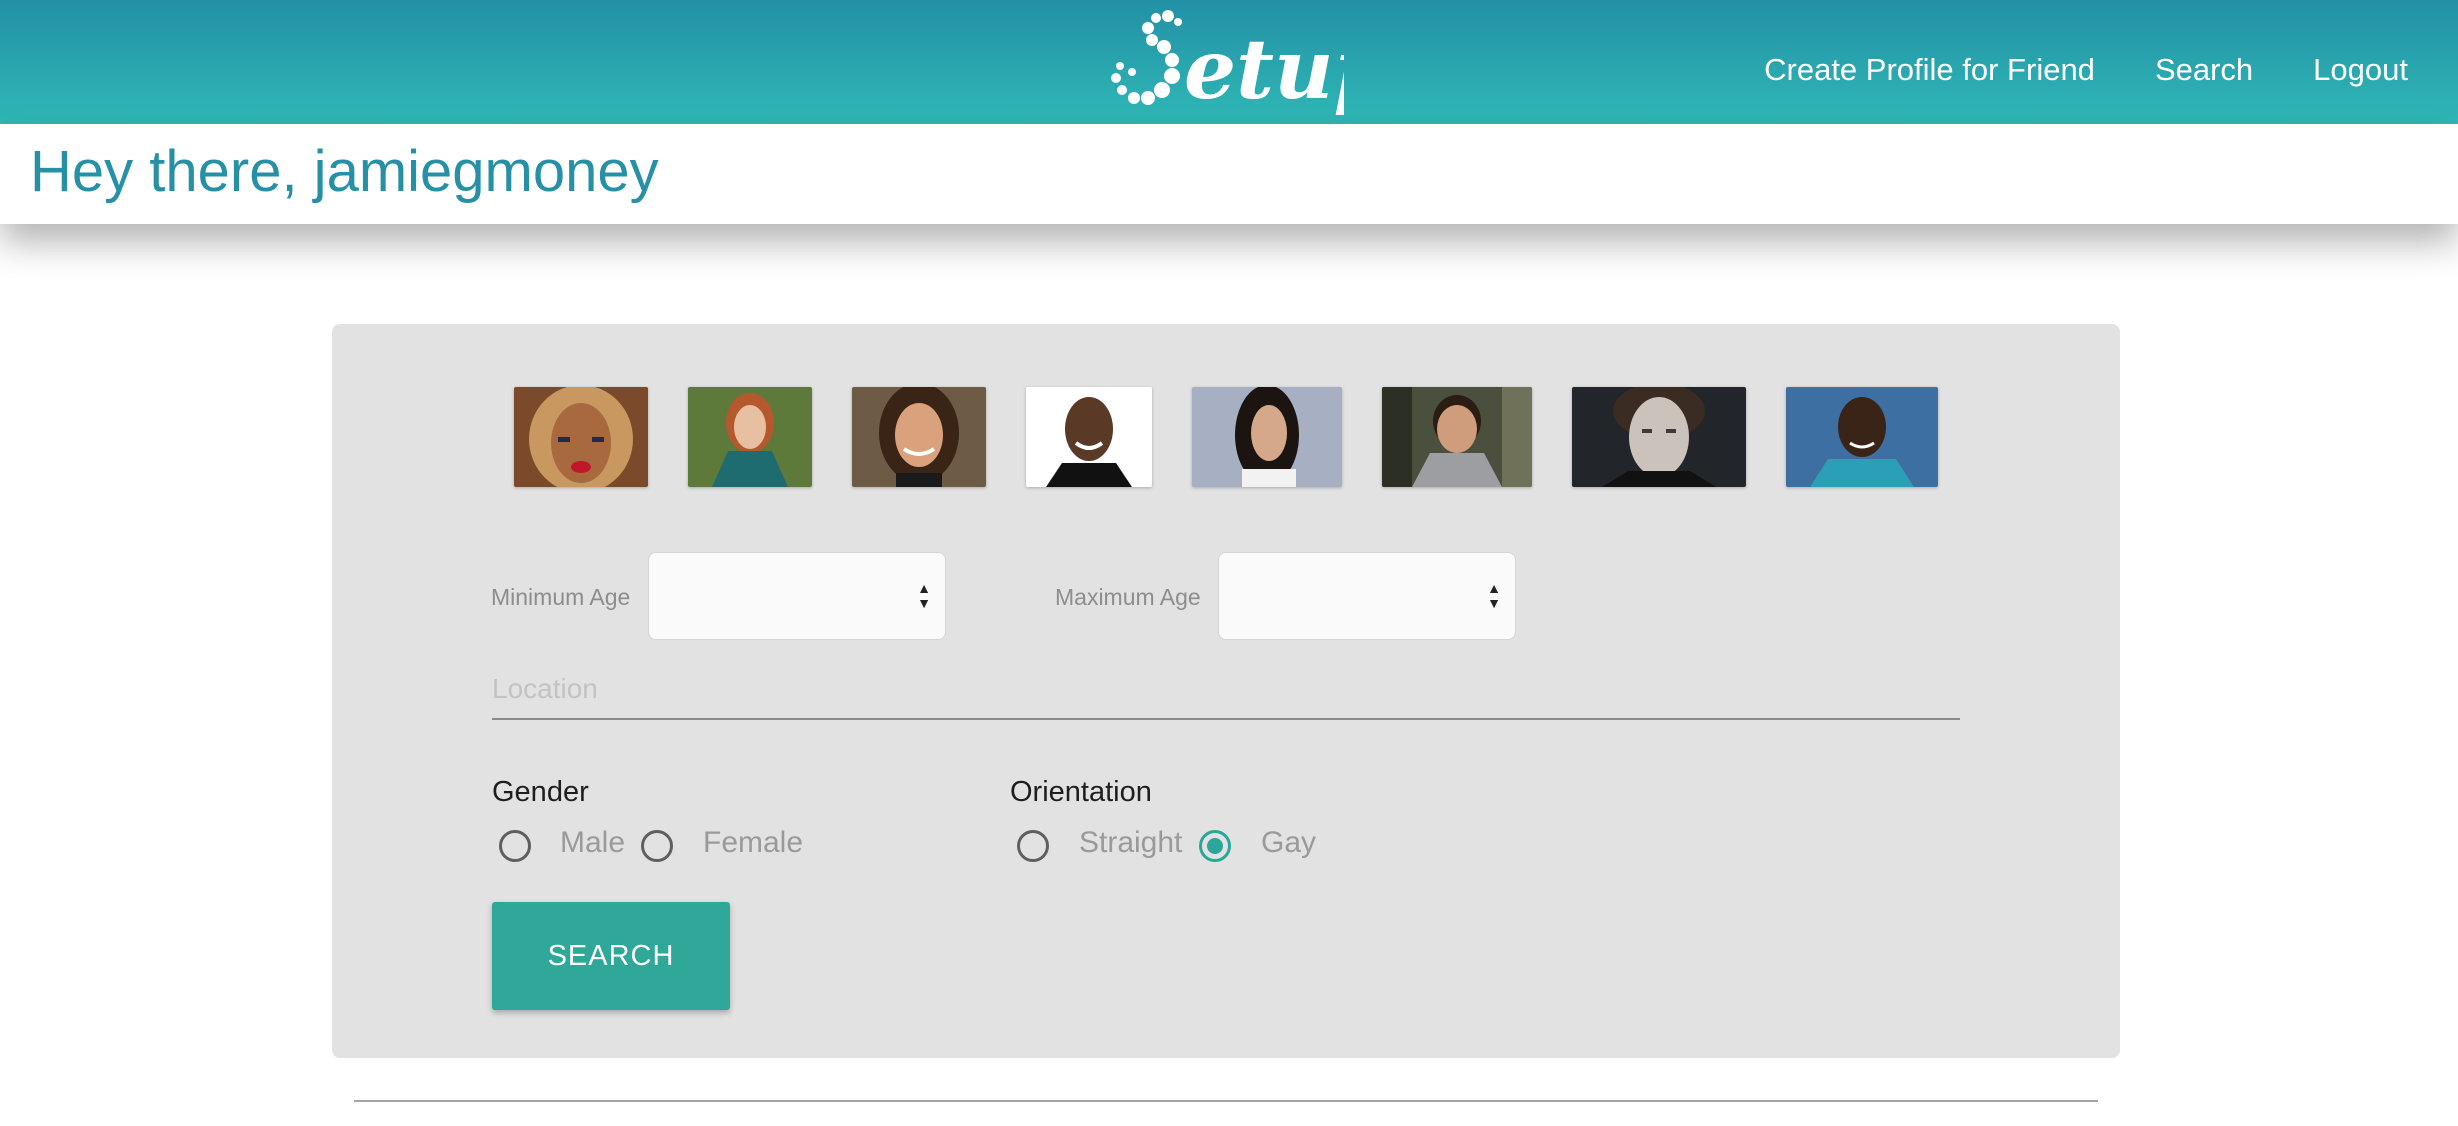 This screenshot has width=2458, height=1126. What do you see at coordinates (344, 171) in the screenshot?
I see `greeting-heading: Hey there, jamiegmoney` at bounding box center [344, 171].